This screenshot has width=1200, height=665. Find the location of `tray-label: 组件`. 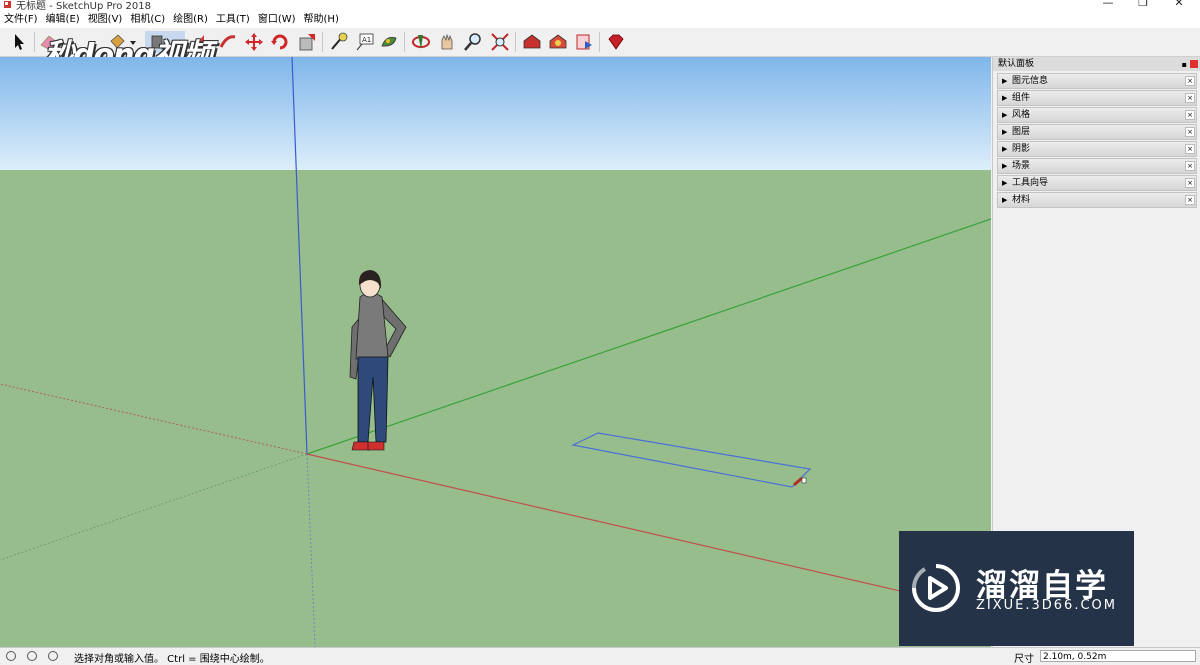

tray-label: 组件 is located at coordinates (1021, 98).